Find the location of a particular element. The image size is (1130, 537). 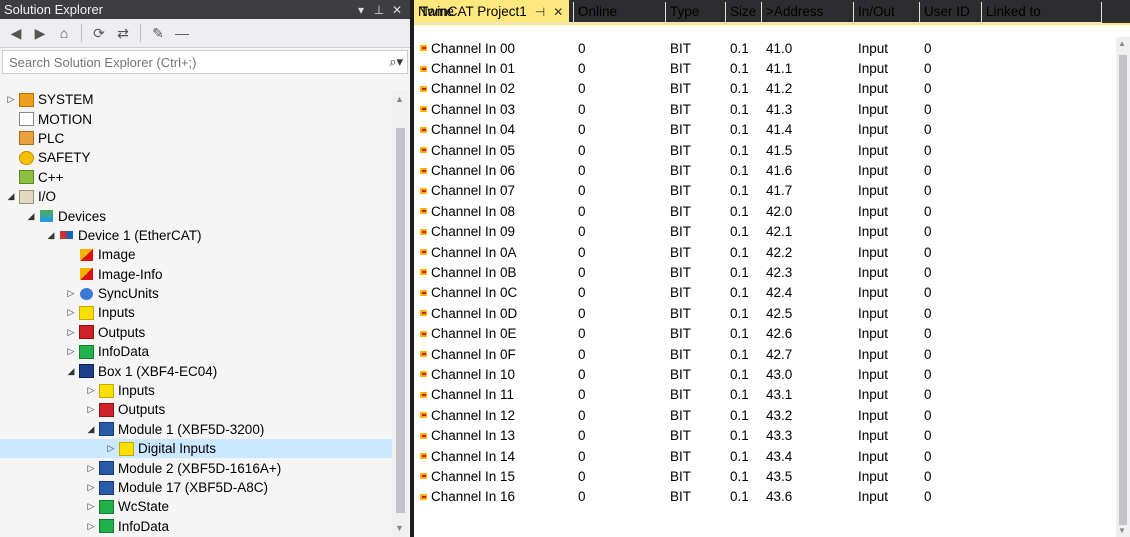

back-icon: ◀ is located at coordinates (16, 33).